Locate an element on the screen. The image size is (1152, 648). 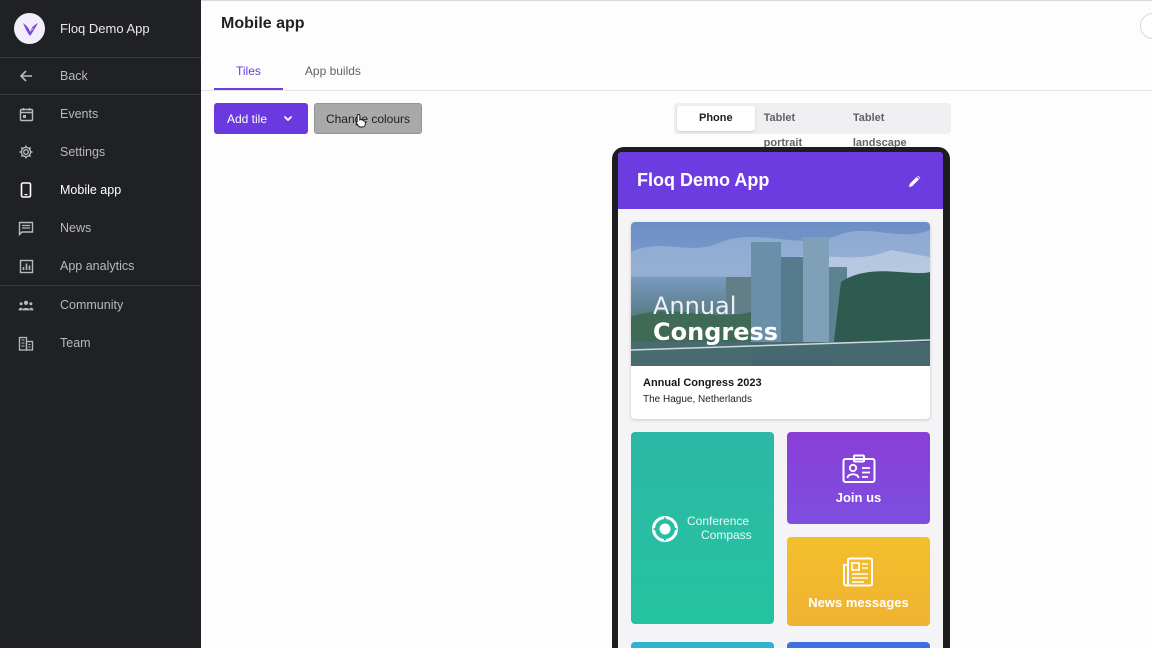
device-selector: Phone Tablet portrait Tablet landscape is located at coordinates (812, 126).